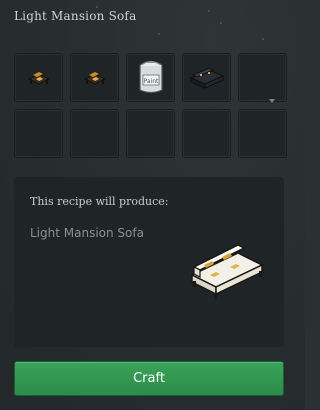 This screenshot has height=410, width=320. Describe the element at coordinates (99, 201) in the screenshot. I see `produce-label: This recipe will produce:` at that location.